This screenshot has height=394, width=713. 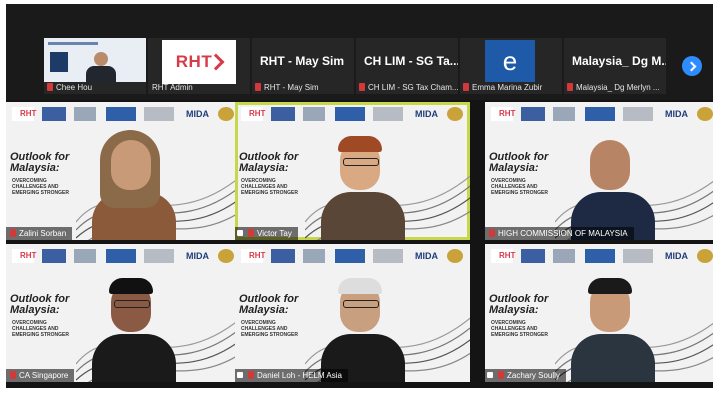 I want to click on participant-name-tag: HIGH COMMISSION OF MALAYSIA, so click(x=559, y=233).